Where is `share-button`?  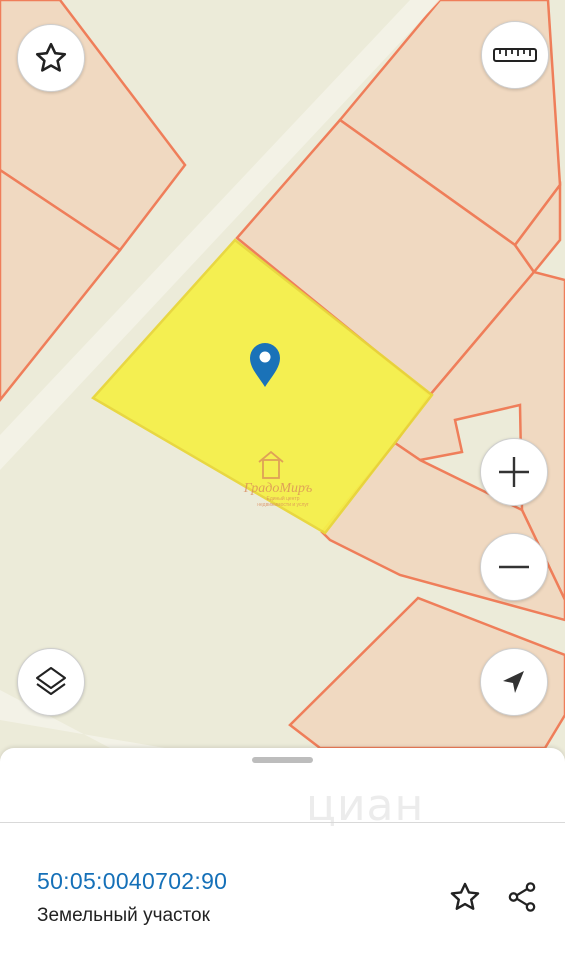 share-button is located at coordinates (522, 897).